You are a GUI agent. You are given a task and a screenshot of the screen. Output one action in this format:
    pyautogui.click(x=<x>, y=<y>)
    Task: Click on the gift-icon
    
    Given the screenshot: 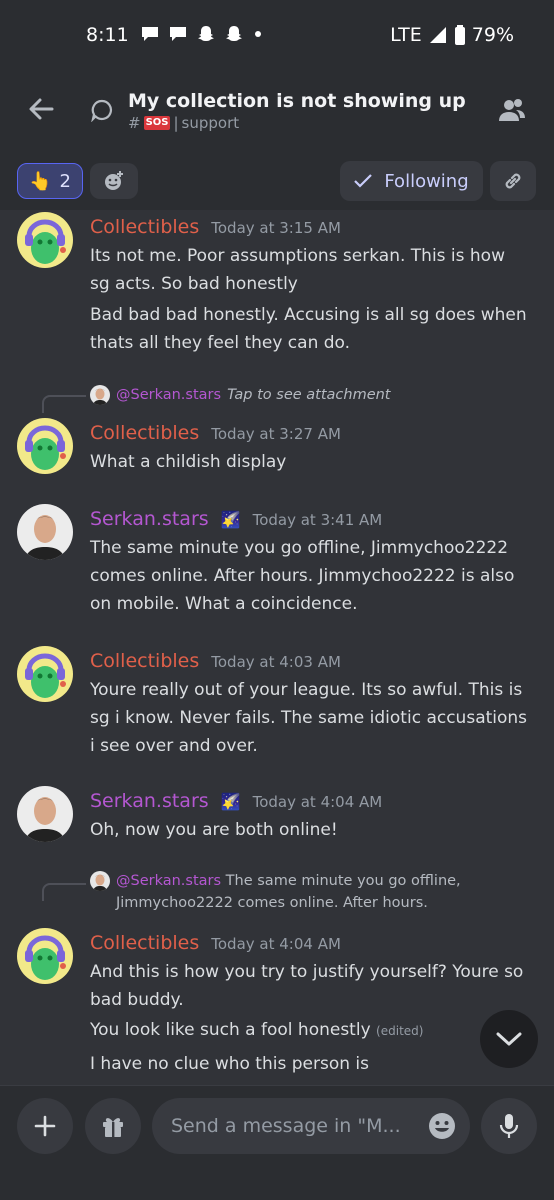 What is the action you would take?
    pyautogui.click(x=113, y=1127)
    